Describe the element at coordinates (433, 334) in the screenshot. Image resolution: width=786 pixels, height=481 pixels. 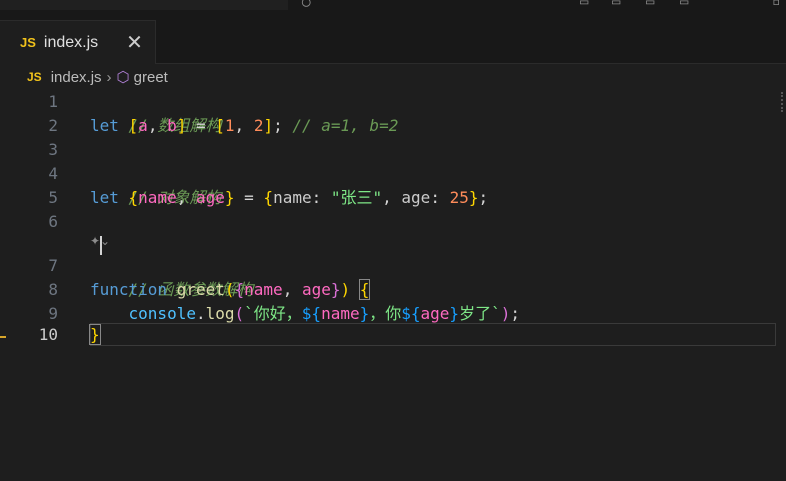
I see `current-line-highlight` at that location.